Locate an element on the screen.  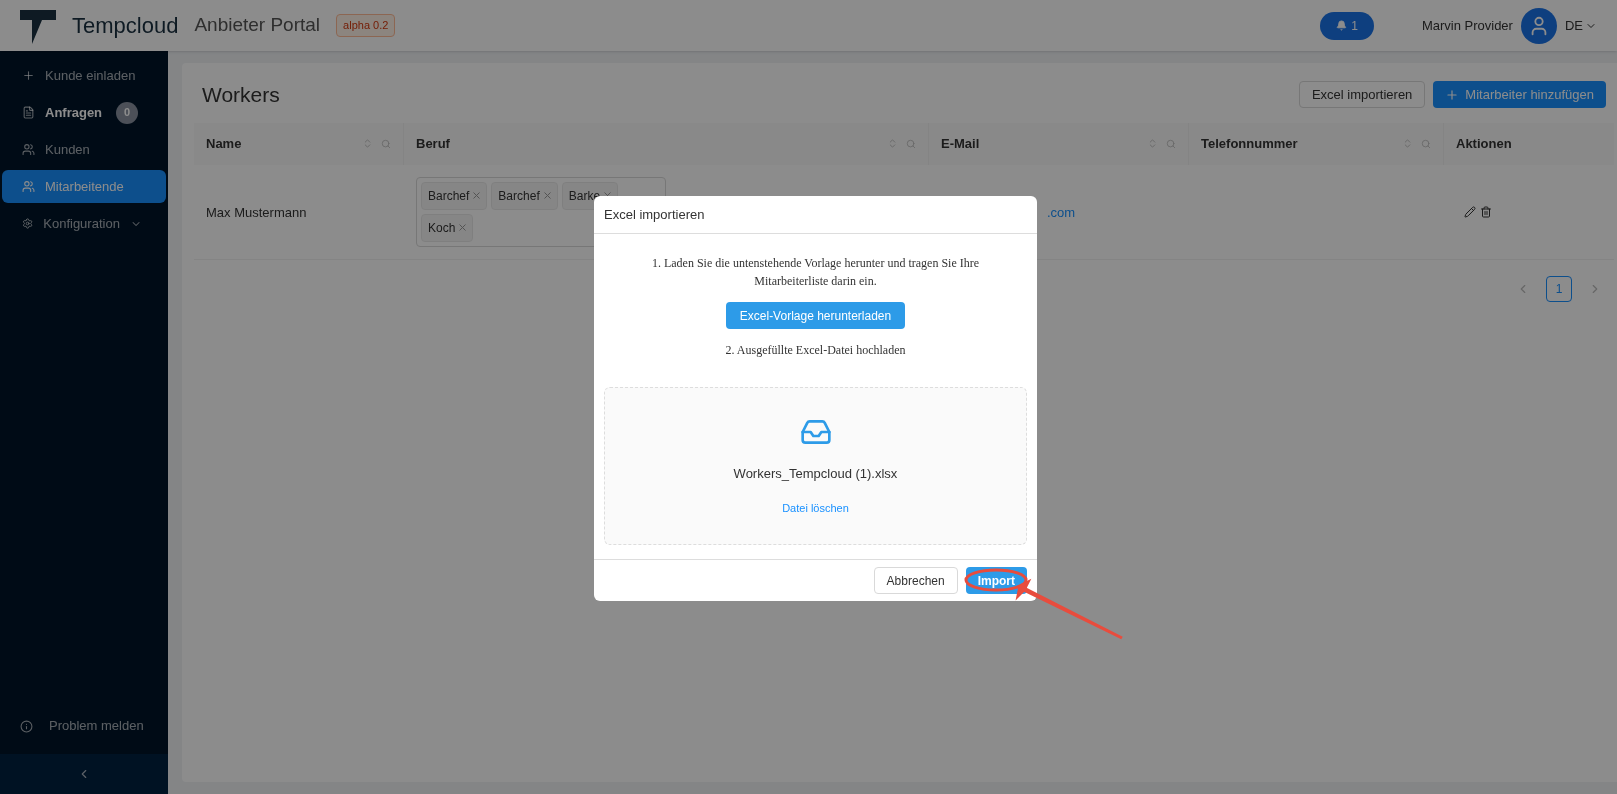
logo-icon is located at coordinates (38, 25).